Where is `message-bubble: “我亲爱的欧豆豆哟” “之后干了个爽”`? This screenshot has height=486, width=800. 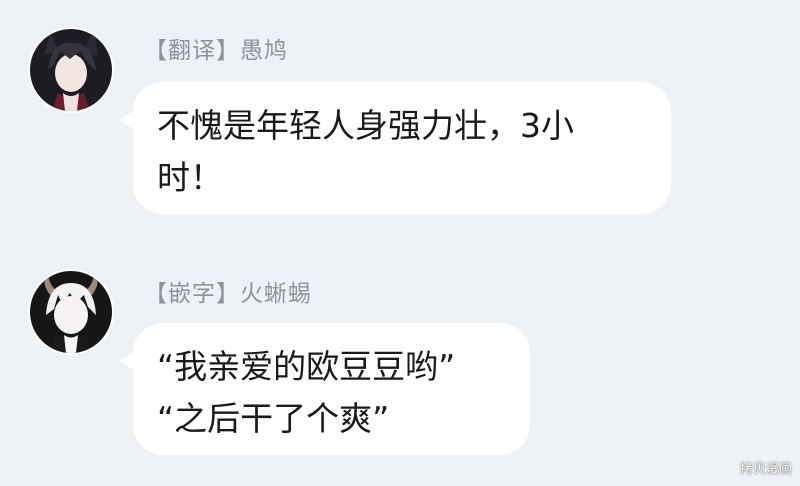 message-bubble: “我亲爱的欧豆豆哟” “之后干了个爽” is located at coordinates (324, 389).